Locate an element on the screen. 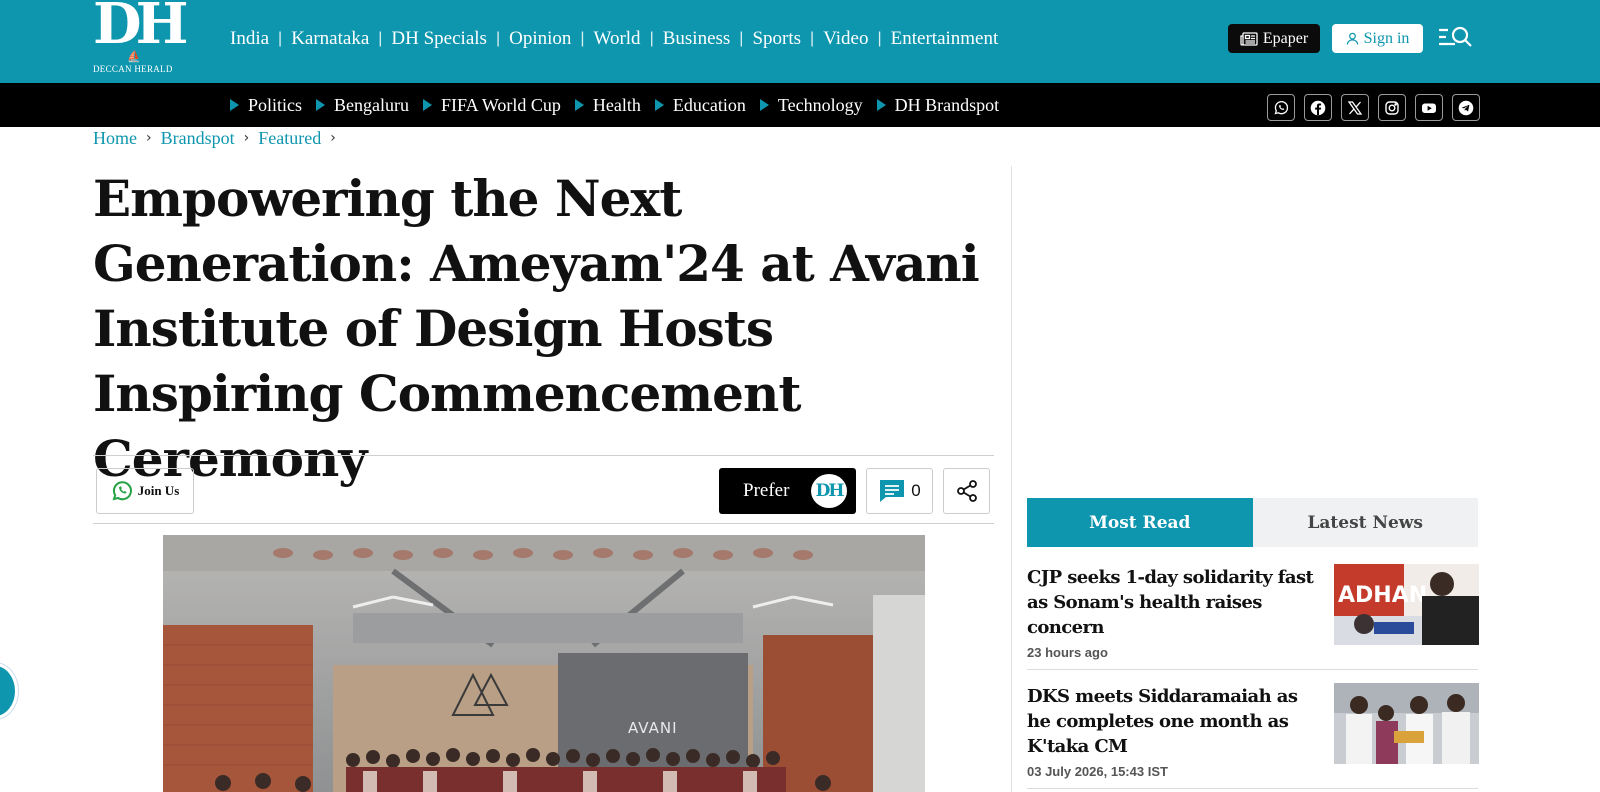  telegram-link is located at coordinates (1466, 107).